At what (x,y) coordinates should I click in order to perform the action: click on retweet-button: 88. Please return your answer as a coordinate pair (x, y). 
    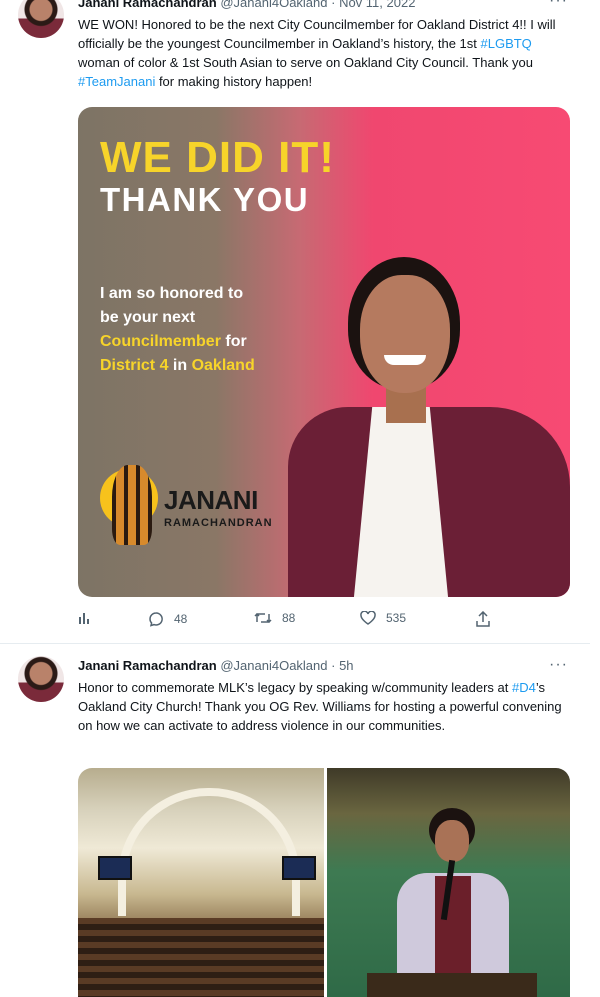
    Looking at the image, I should click on (274, 618).